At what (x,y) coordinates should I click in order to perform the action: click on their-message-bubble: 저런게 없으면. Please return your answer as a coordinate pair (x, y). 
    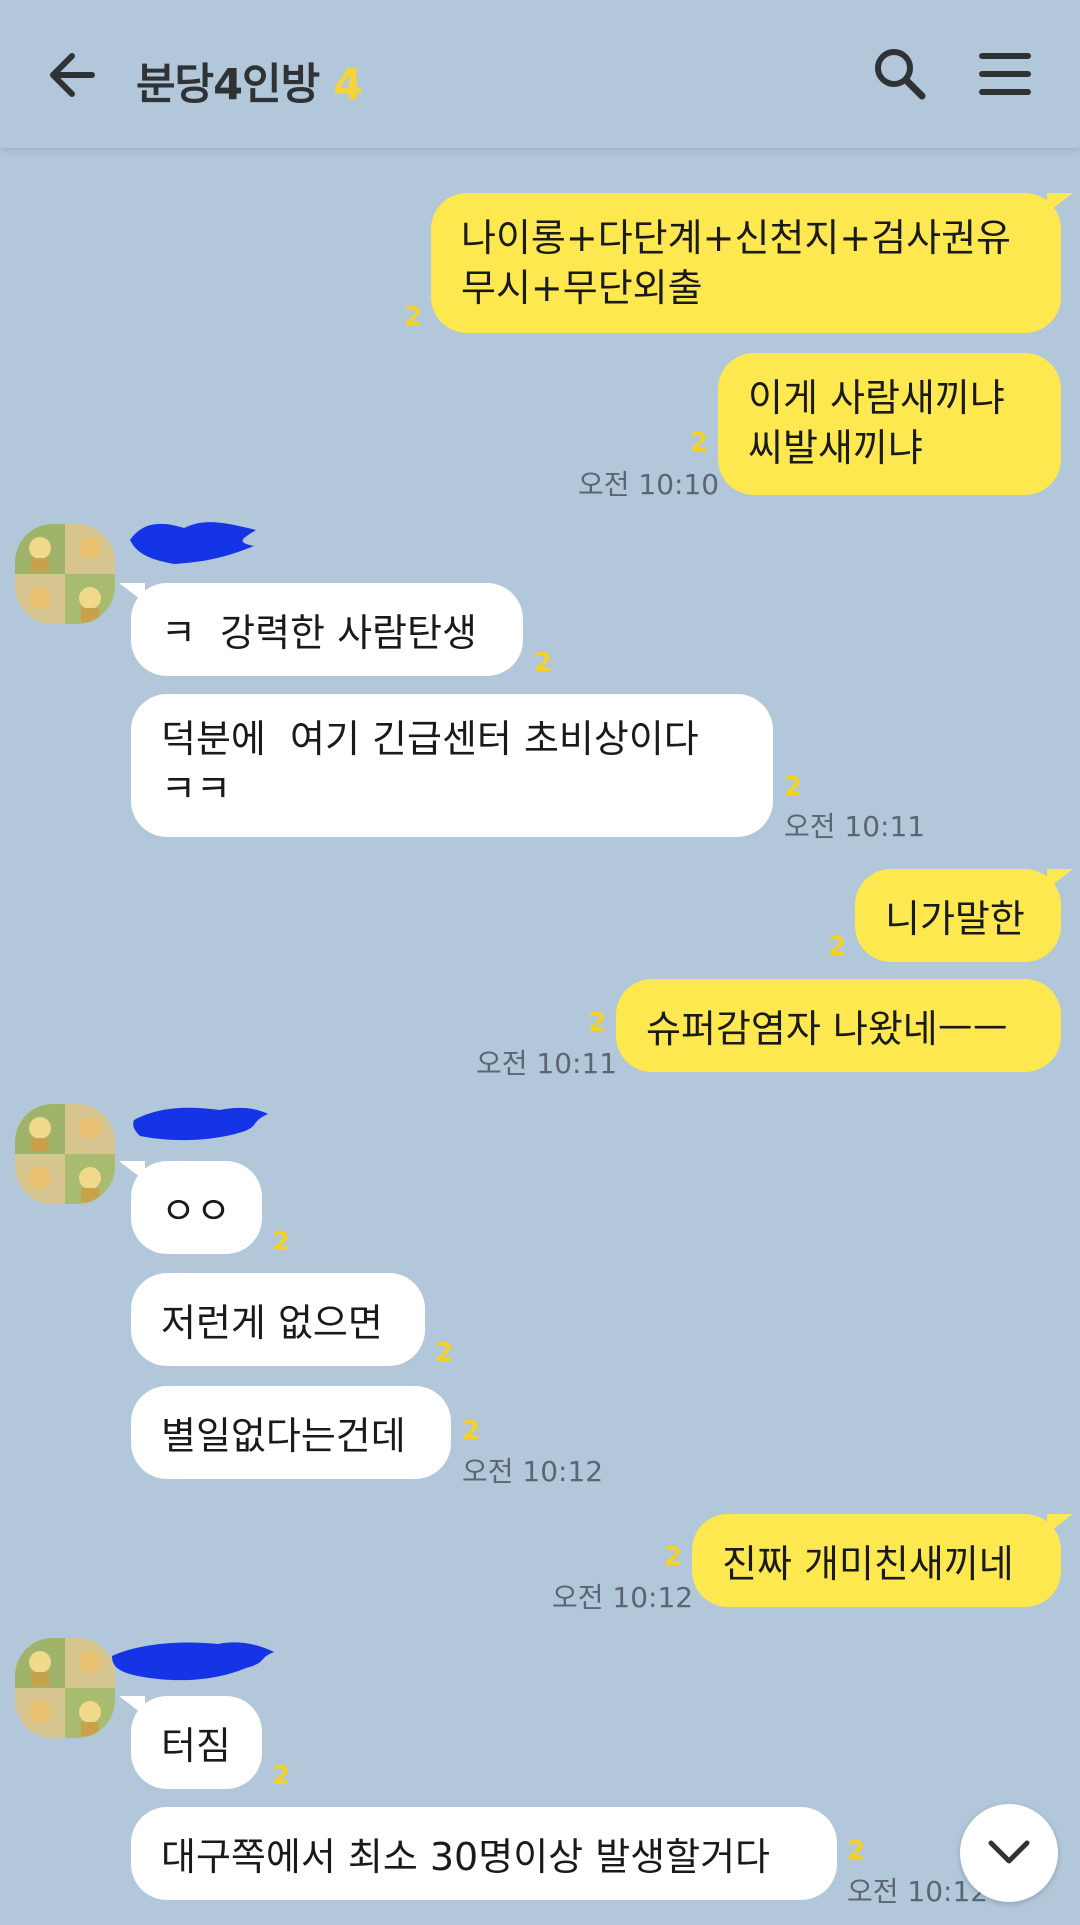
    Looking at the image, I should click on (278, 1319).